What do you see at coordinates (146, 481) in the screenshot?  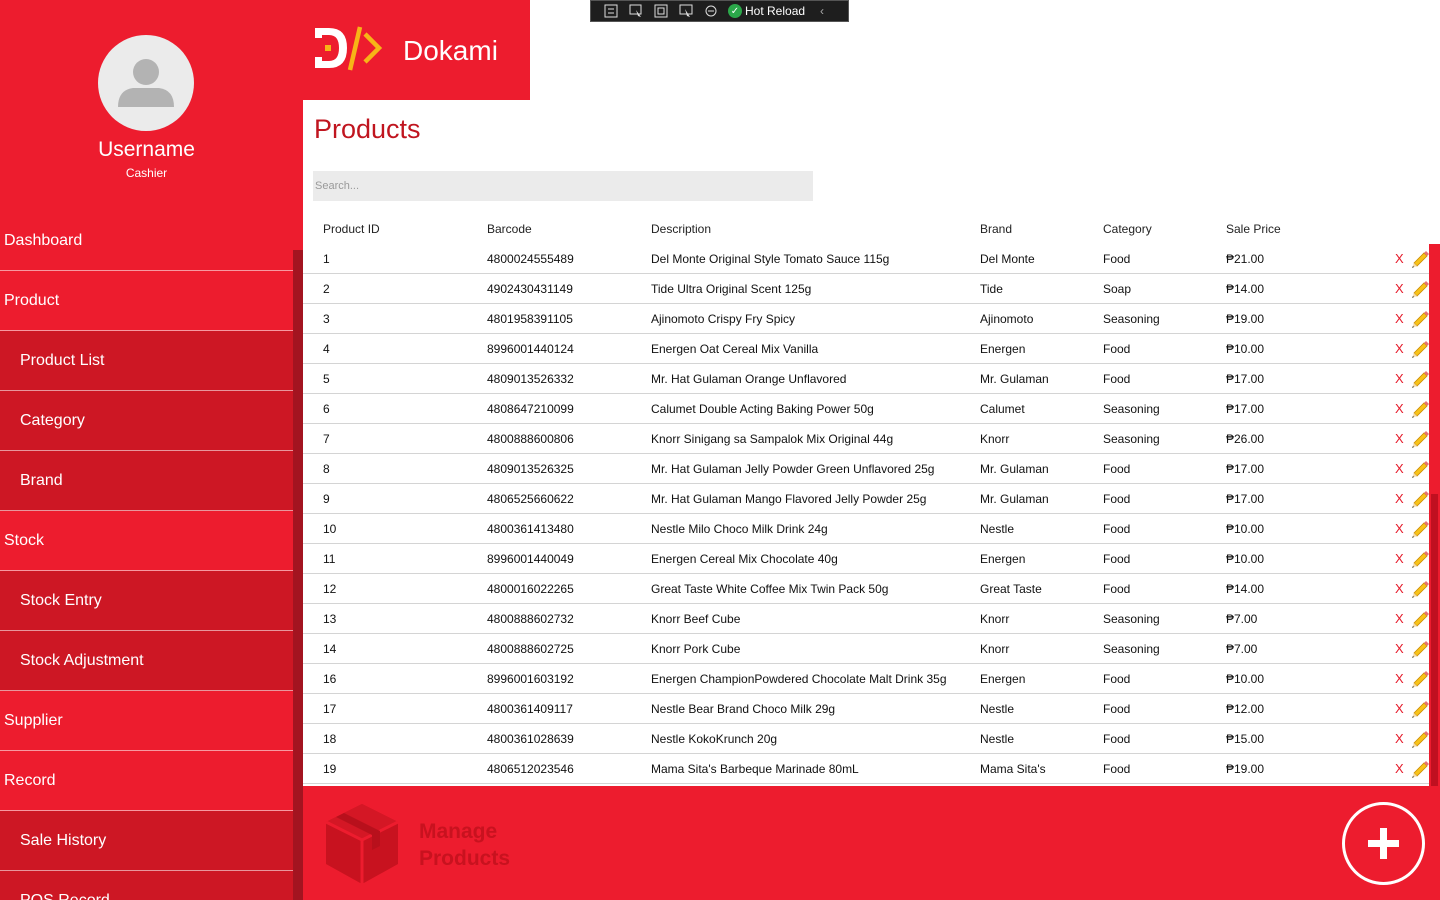 I see `sidebar-item-brand: Brand` at bounding box center [146, 481].